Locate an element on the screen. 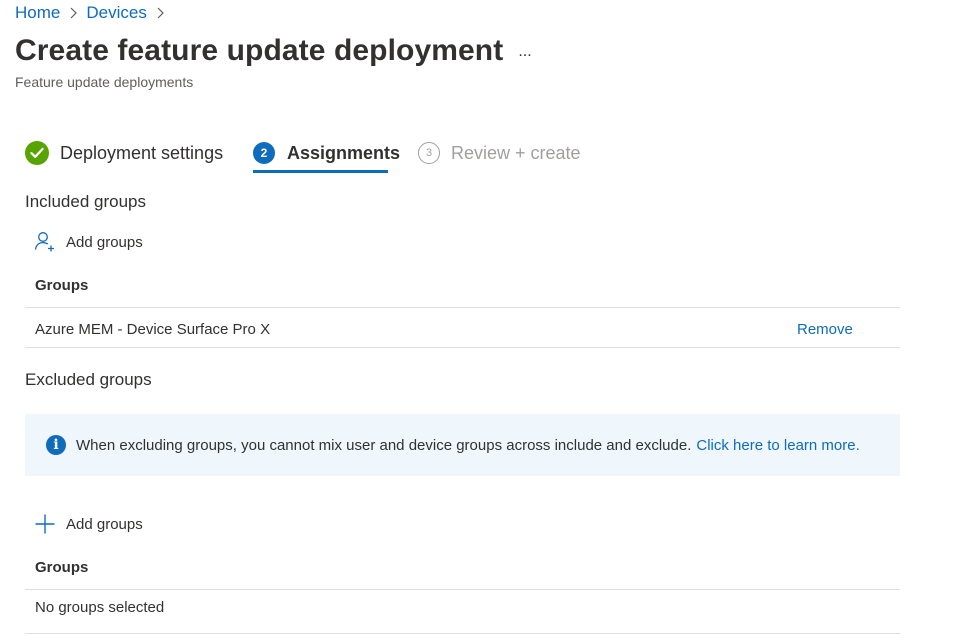  tab-review-create: 3 Review + create is located at coordinates (499, 153).